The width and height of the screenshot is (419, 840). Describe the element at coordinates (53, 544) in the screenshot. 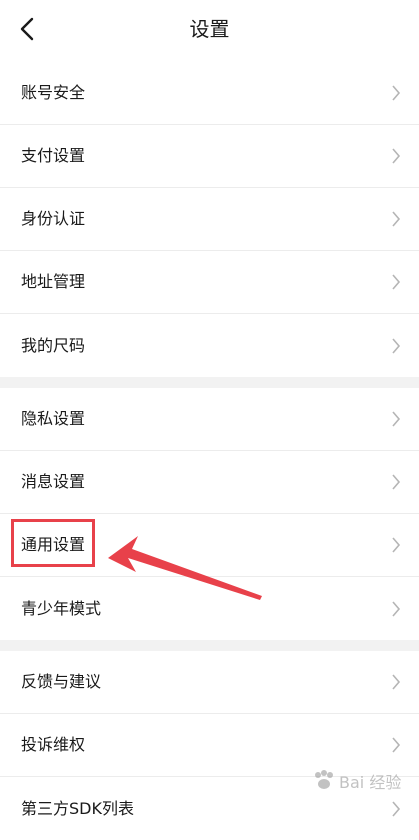

I see `settings-item-label: 通用设置` at that location.